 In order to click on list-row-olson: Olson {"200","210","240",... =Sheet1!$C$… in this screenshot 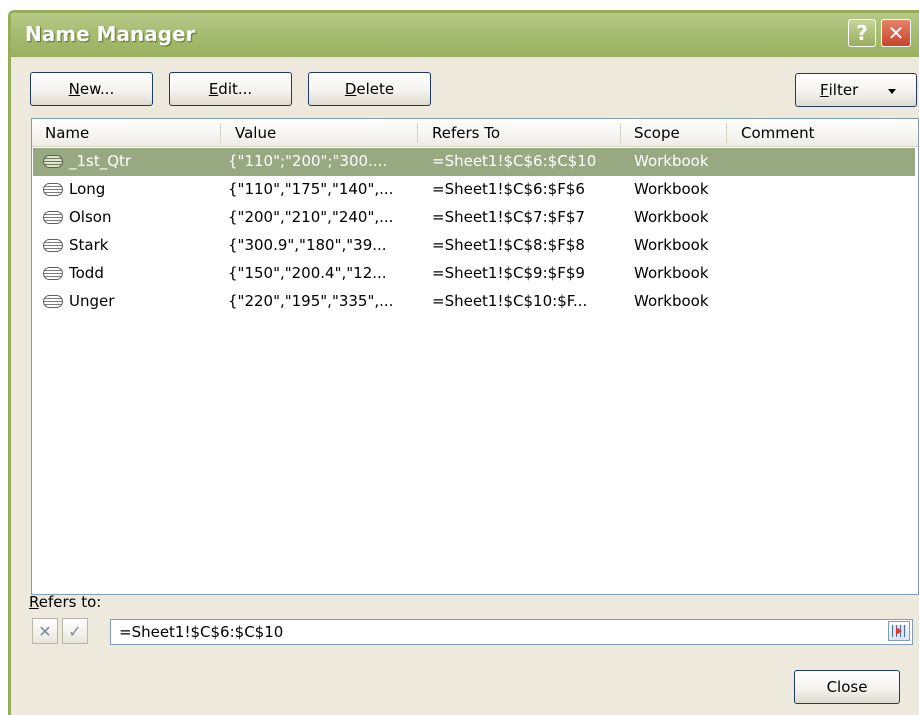, I will do `click(474, 218)`.